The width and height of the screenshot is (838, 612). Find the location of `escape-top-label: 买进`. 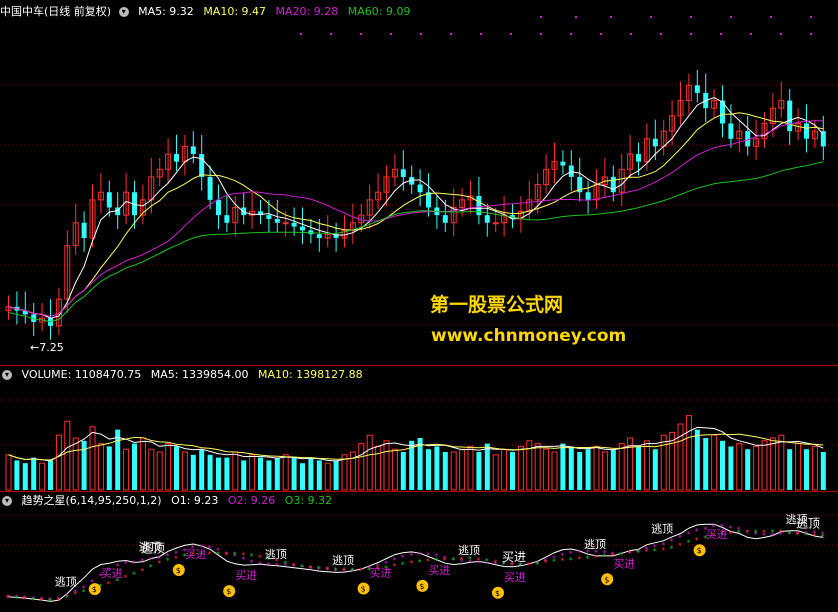

escape-top-label: 买进 is located at coordinates (514, 557).